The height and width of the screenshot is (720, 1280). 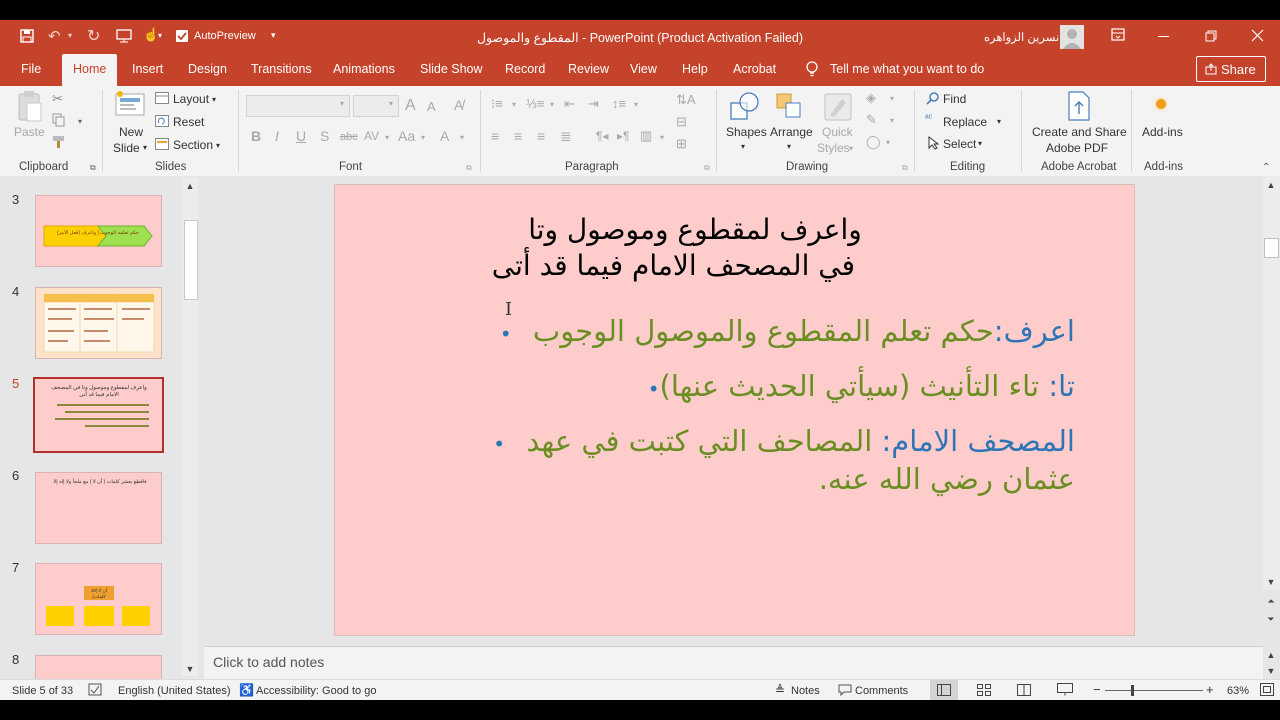 What do you see at coordinates (207, 69) in the screenshot?
I see `tab-design: Design` at bounding box center [207, 69].